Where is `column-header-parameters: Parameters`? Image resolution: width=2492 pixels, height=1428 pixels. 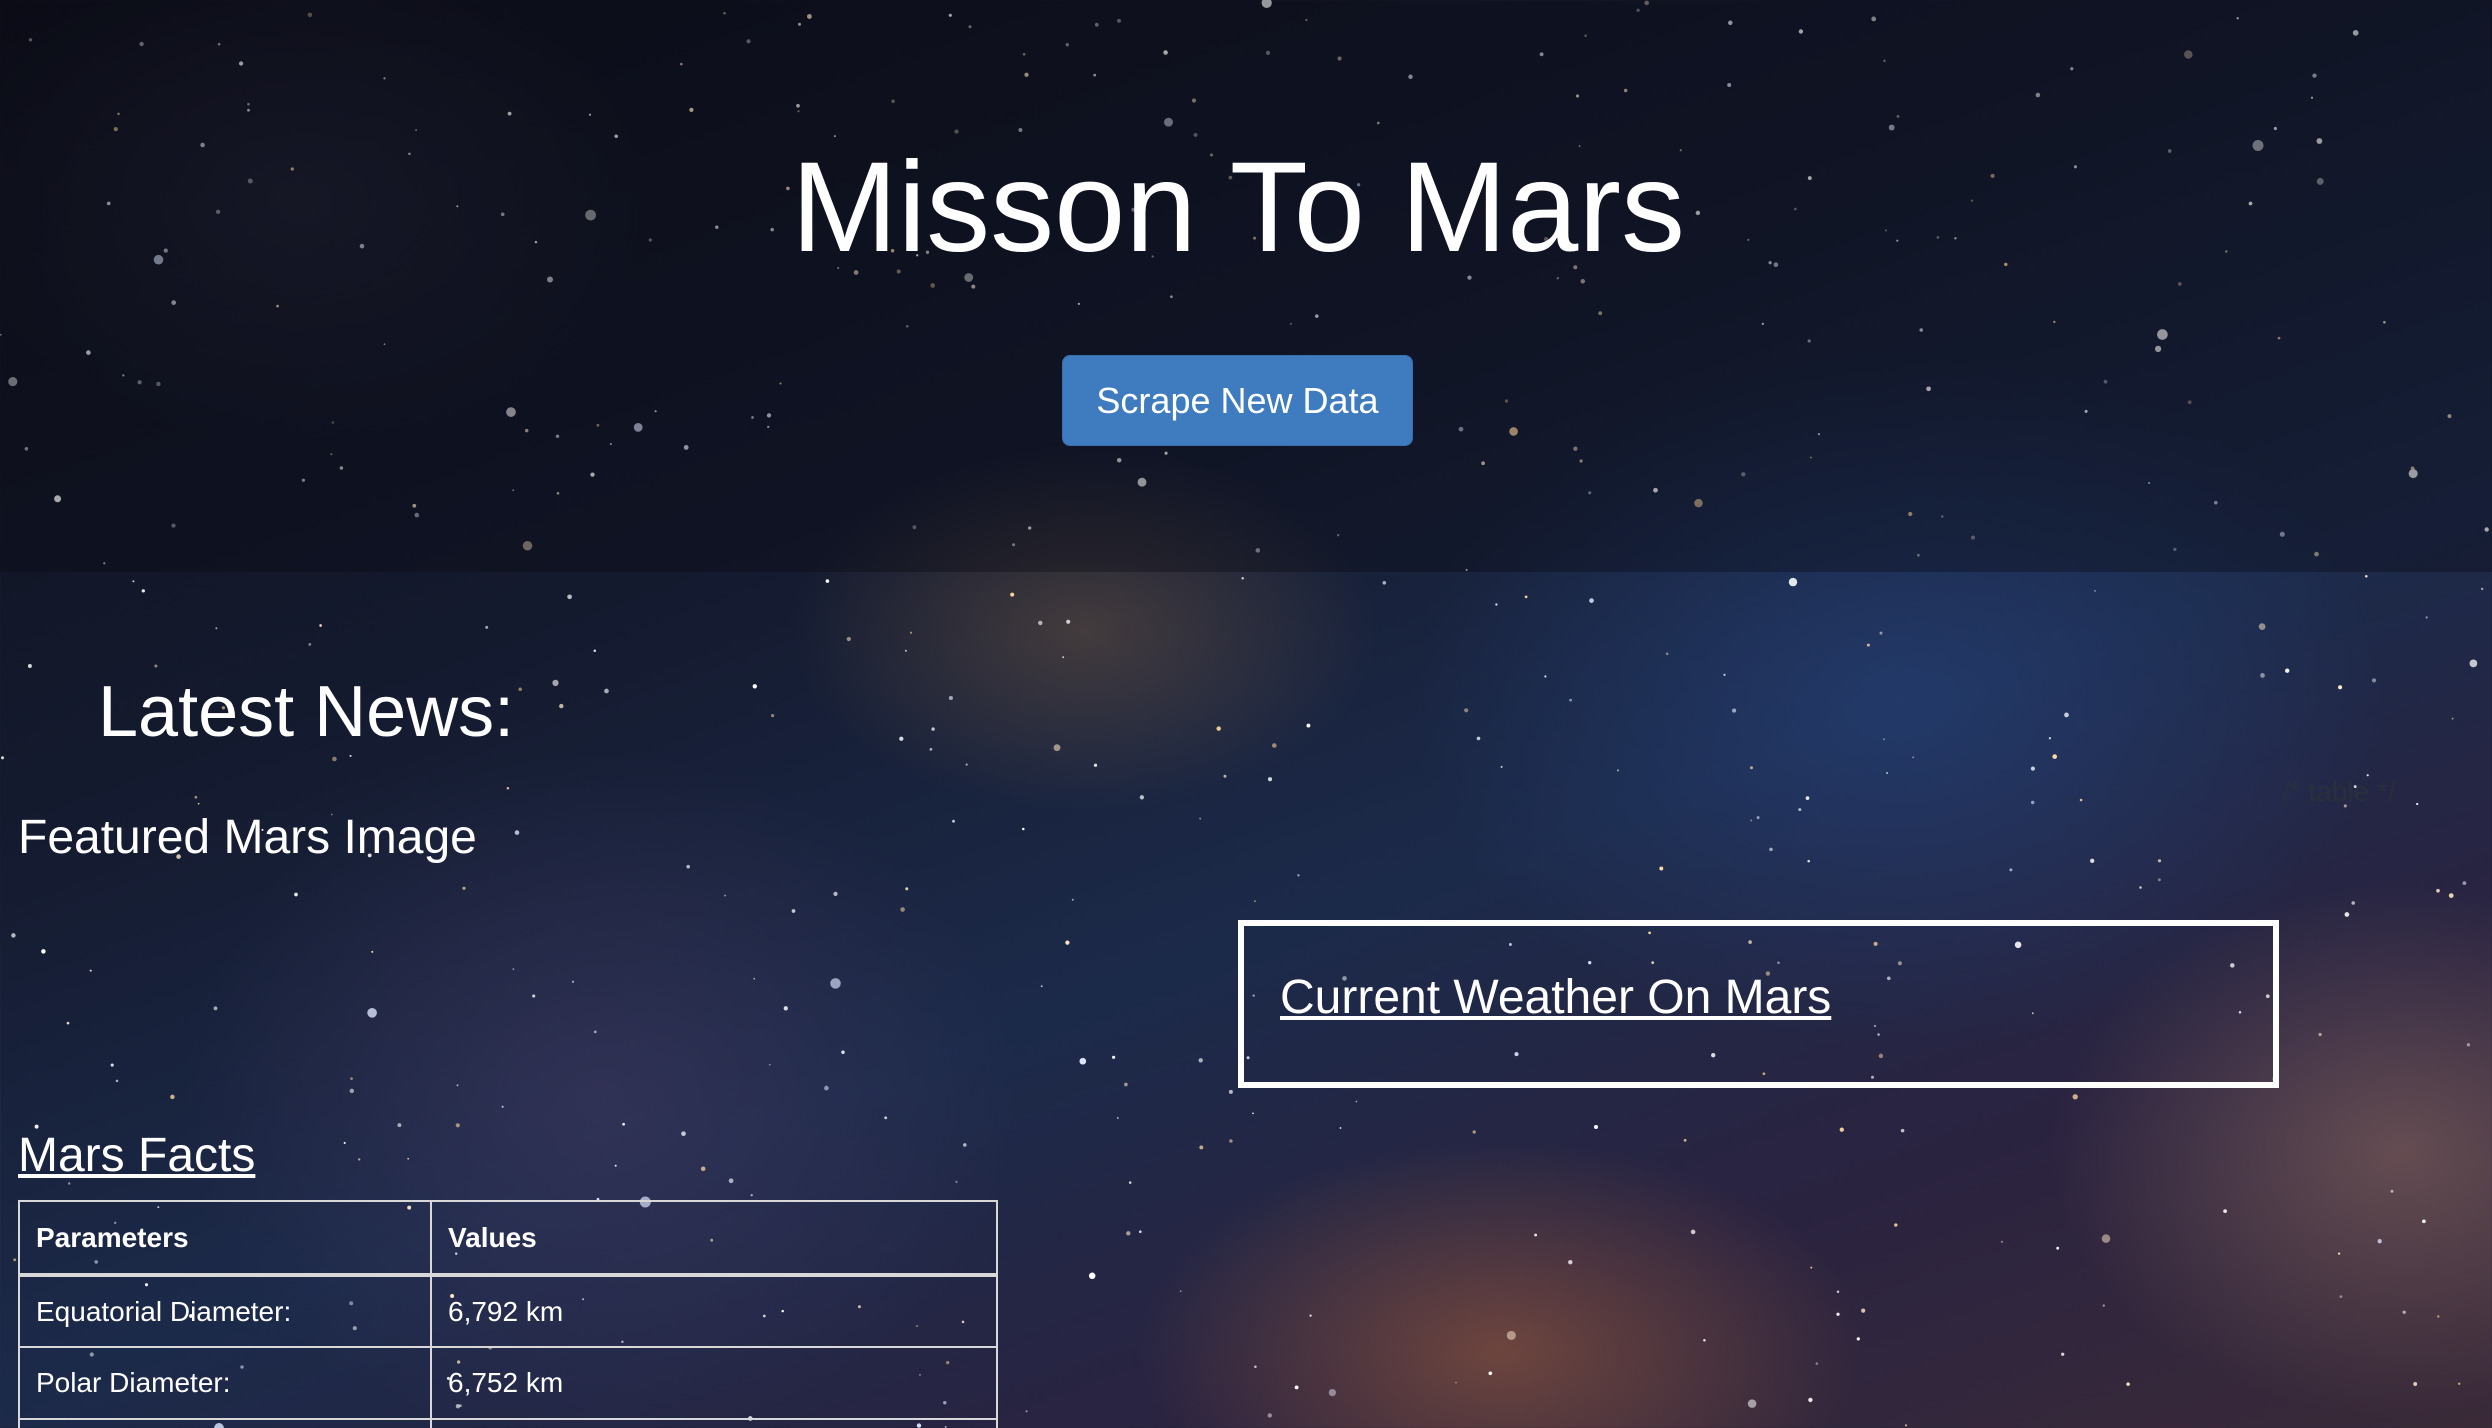
column-header-parameters: Parameters is located at coordinates (225, 1238).